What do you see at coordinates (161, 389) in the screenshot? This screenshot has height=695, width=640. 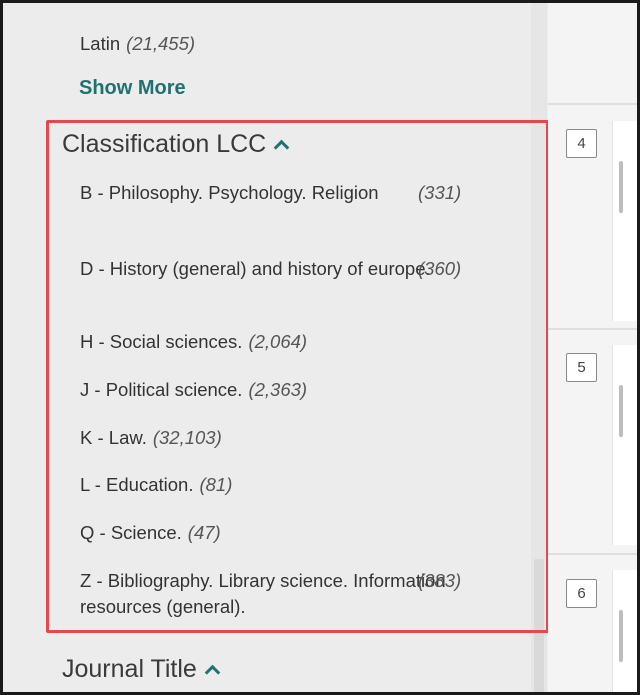 I see `facet-item-label: J - Political science.` at bounding box center [161, 389].